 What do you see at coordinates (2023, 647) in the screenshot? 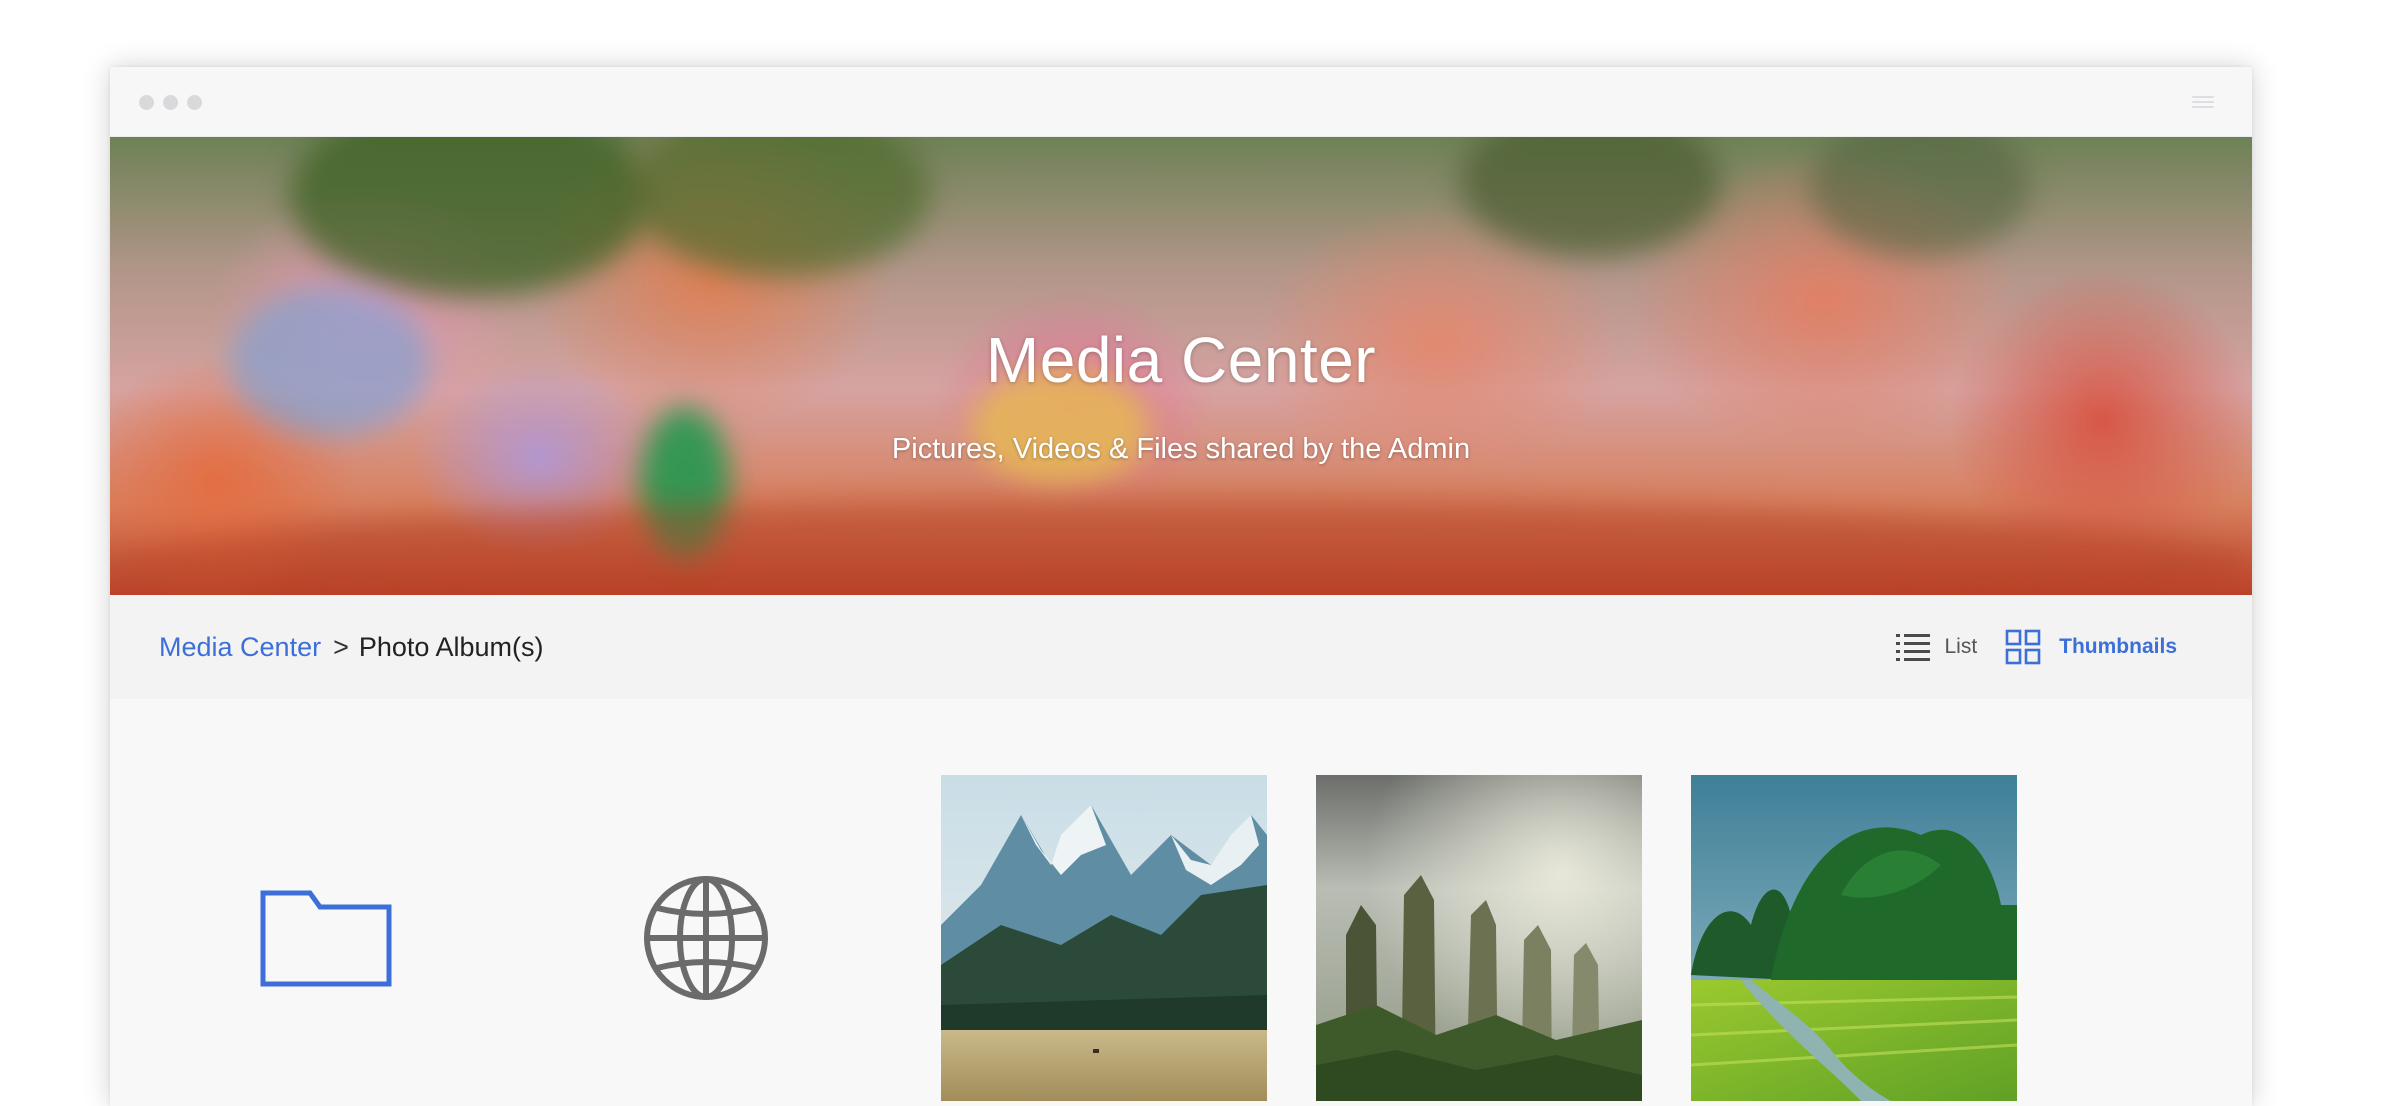
I see `grid-icon` at bounding box center [2023, 647].